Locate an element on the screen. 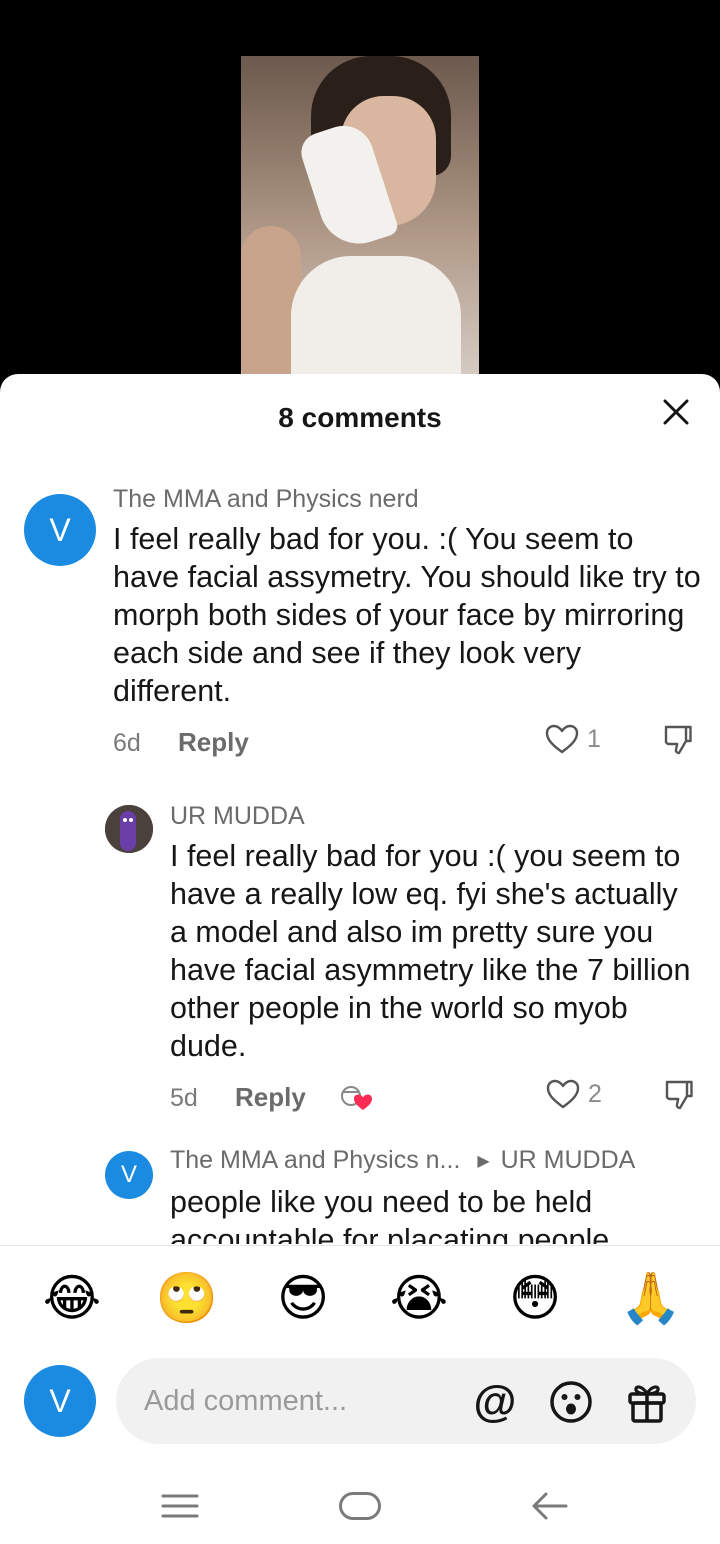 The height and width of the screenshot is (1544, 720). mention-button: @ is located at coordinates (495, 1402).